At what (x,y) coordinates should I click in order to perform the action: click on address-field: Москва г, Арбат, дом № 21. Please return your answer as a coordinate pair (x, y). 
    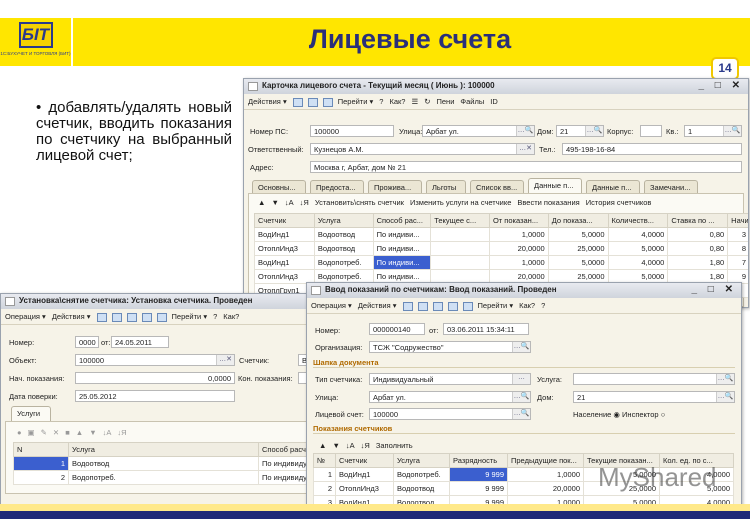
    Looking at the image, I should click on (526, 167).